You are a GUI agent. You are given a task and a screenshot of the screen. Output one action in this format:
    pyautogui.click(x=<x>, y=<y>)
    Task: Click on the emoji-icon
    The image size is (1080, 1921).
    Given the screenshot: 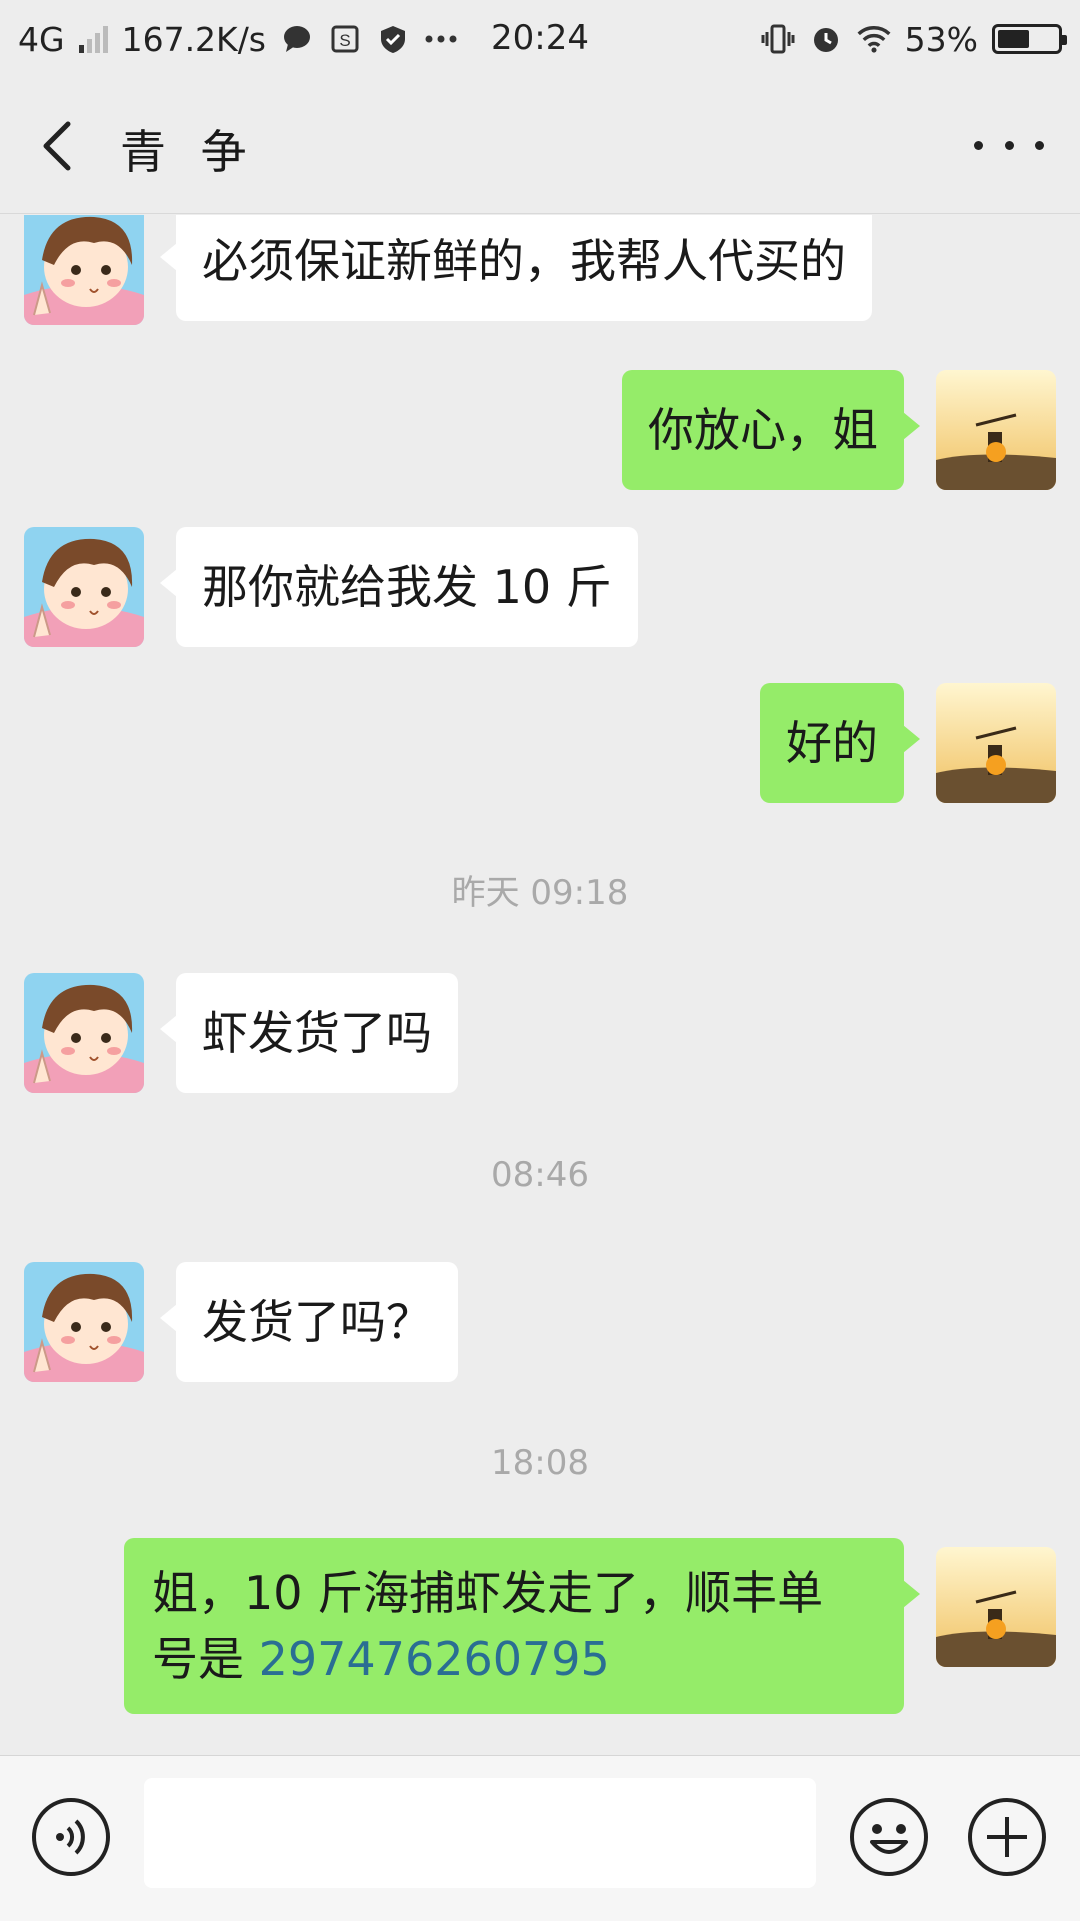 What is the action you would take?
    pyautogui.click(x=889, y=1837)
    